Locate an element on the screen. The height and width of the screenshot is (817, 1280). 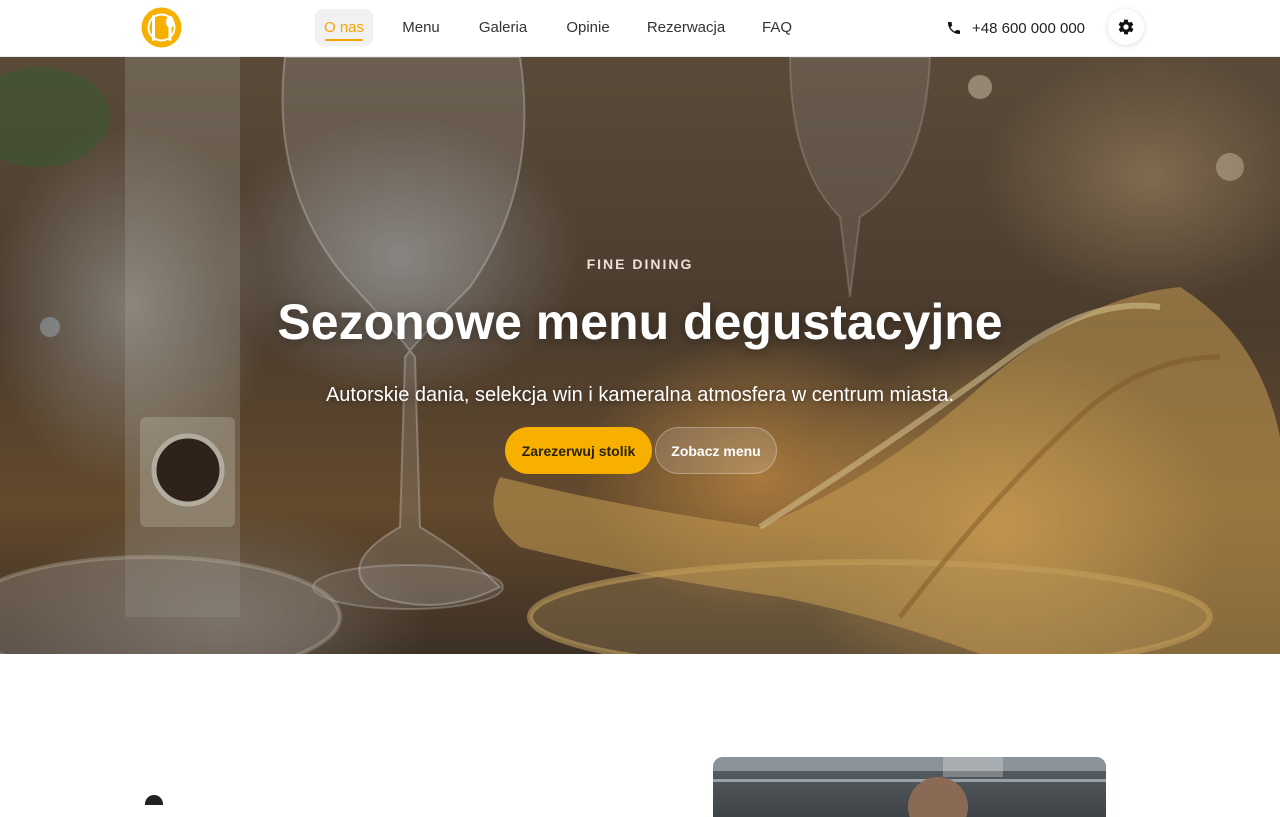
nav-item-o-nas: O nas is located at coordinates (344, 27).